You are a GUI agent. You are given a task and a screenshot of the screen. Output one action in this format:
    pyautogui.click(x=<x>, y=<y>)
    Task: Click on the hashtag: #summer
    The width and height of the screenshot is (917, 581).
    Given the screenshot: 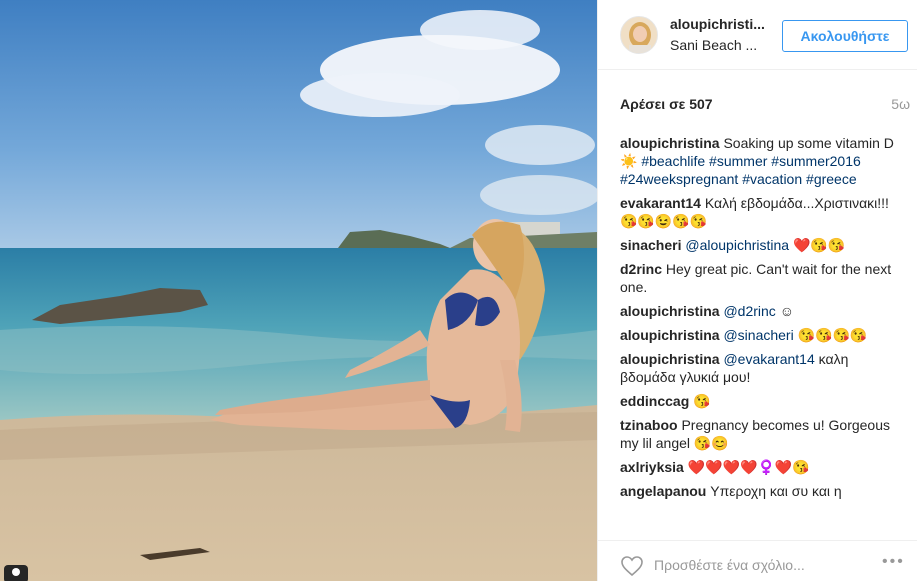 What is the action you would take?
    pyautogui.click(x=738, y=161)
    